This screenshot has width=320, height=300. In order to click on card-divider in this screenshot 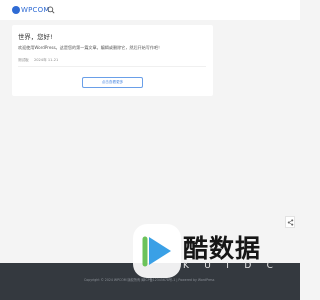, I will do `click(112, 66)`.